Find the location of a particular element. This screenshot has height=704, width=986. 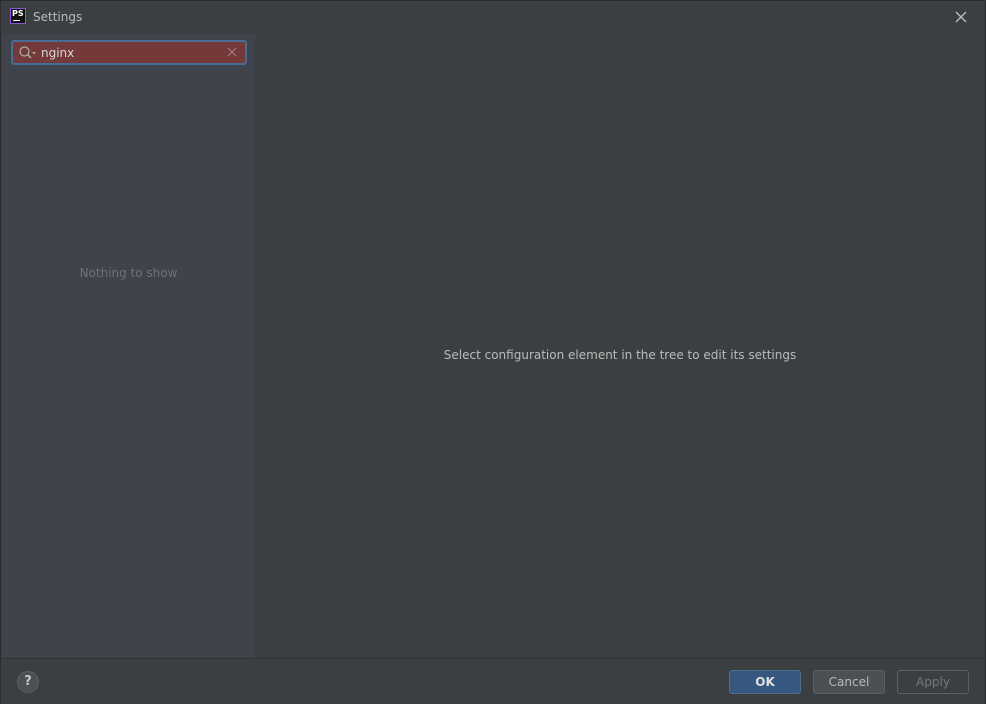

settings-search-input is located at coordinates (131, 52).